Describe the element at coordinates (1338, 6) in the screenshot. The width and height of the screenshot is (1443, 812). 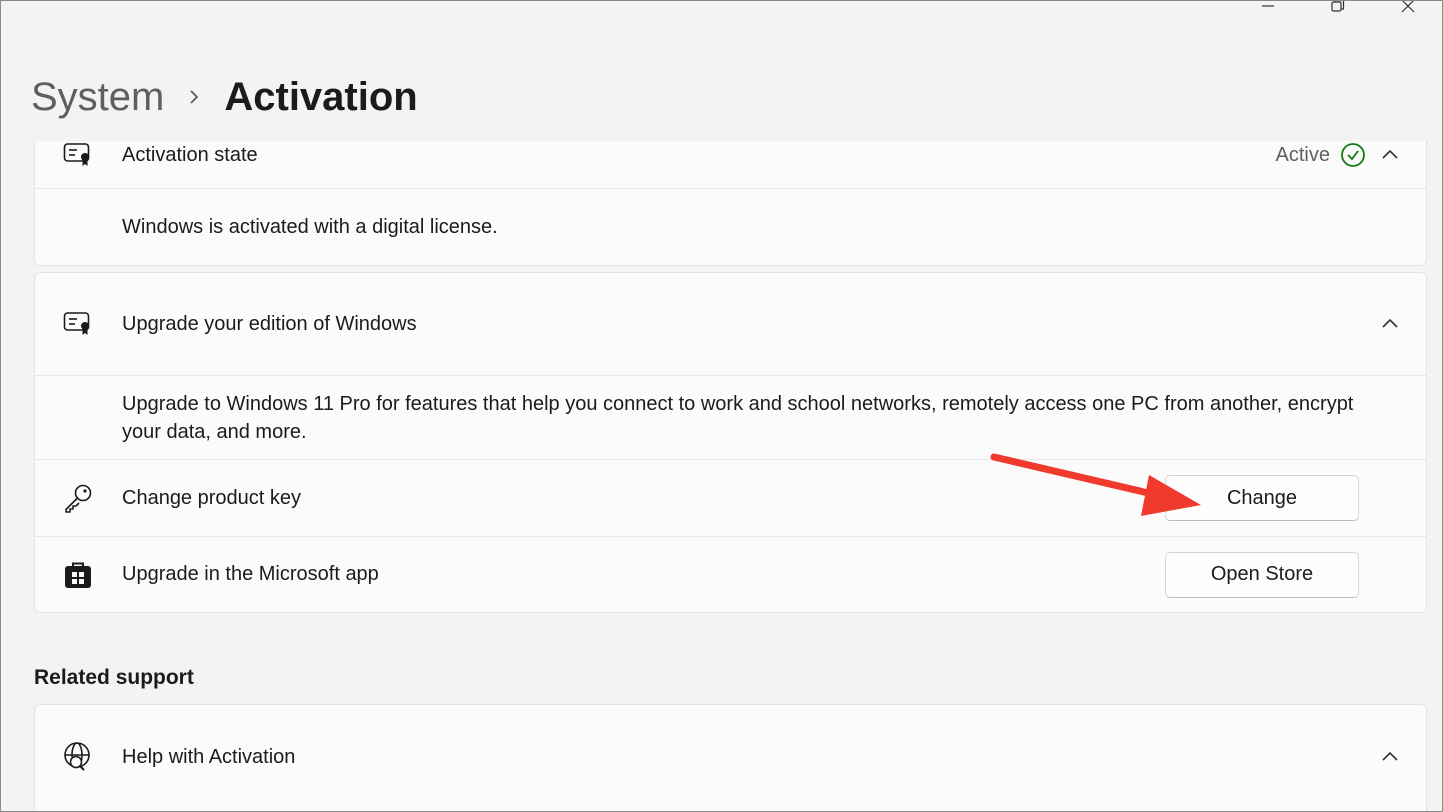
I see `restore-icon` at that location.